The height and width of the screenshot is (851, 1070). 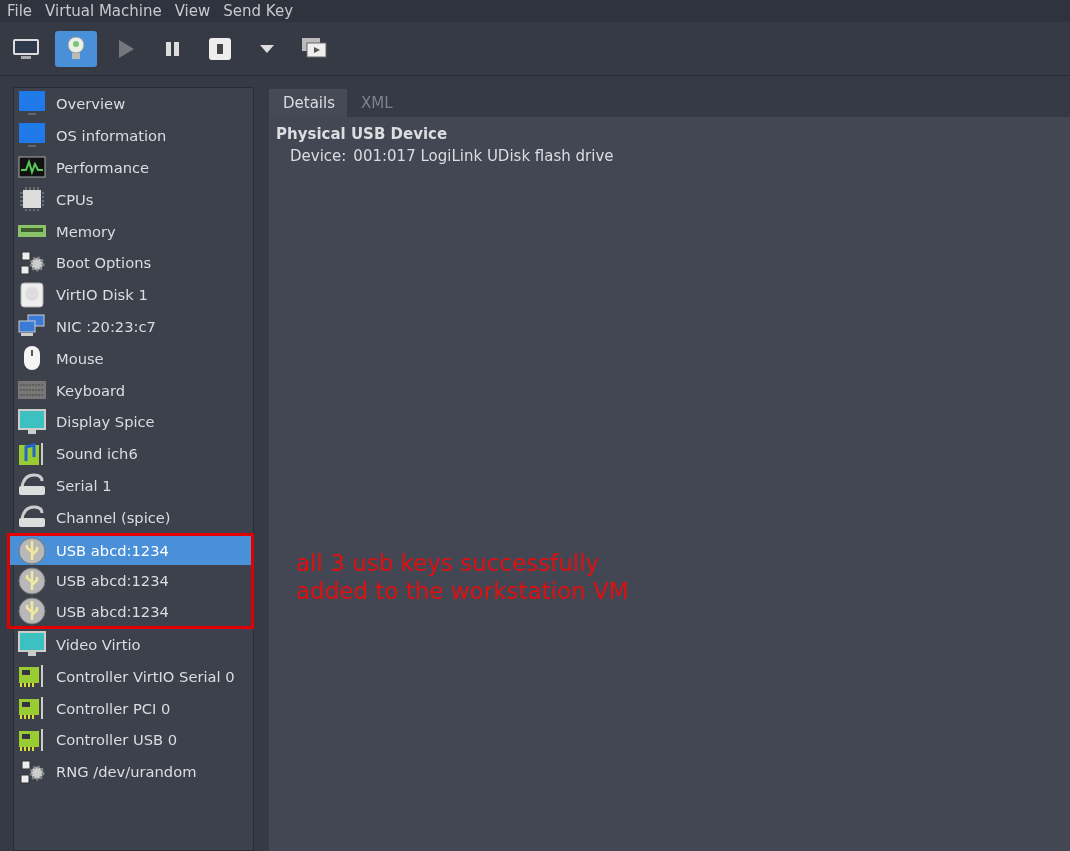 What do you see at coordinates (448, 563) in the screenshot?
I see `annotation-text: all 3 usb keys successfully` at bounding box center [448, 563].